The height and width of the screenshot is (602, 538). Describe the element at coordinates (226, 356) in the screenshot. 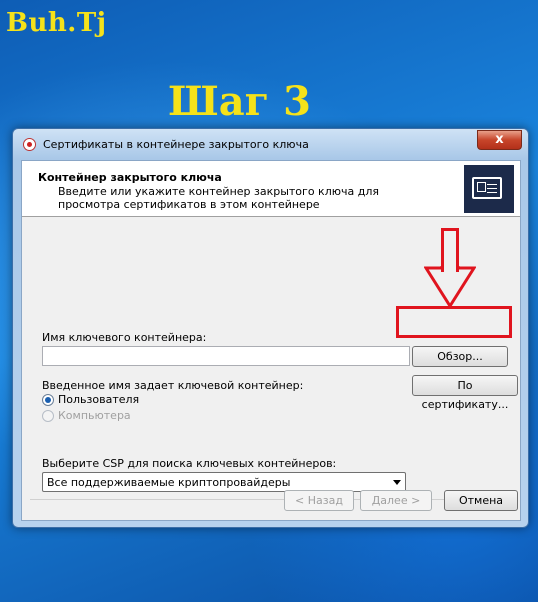

I see `container-name-input` at that location.